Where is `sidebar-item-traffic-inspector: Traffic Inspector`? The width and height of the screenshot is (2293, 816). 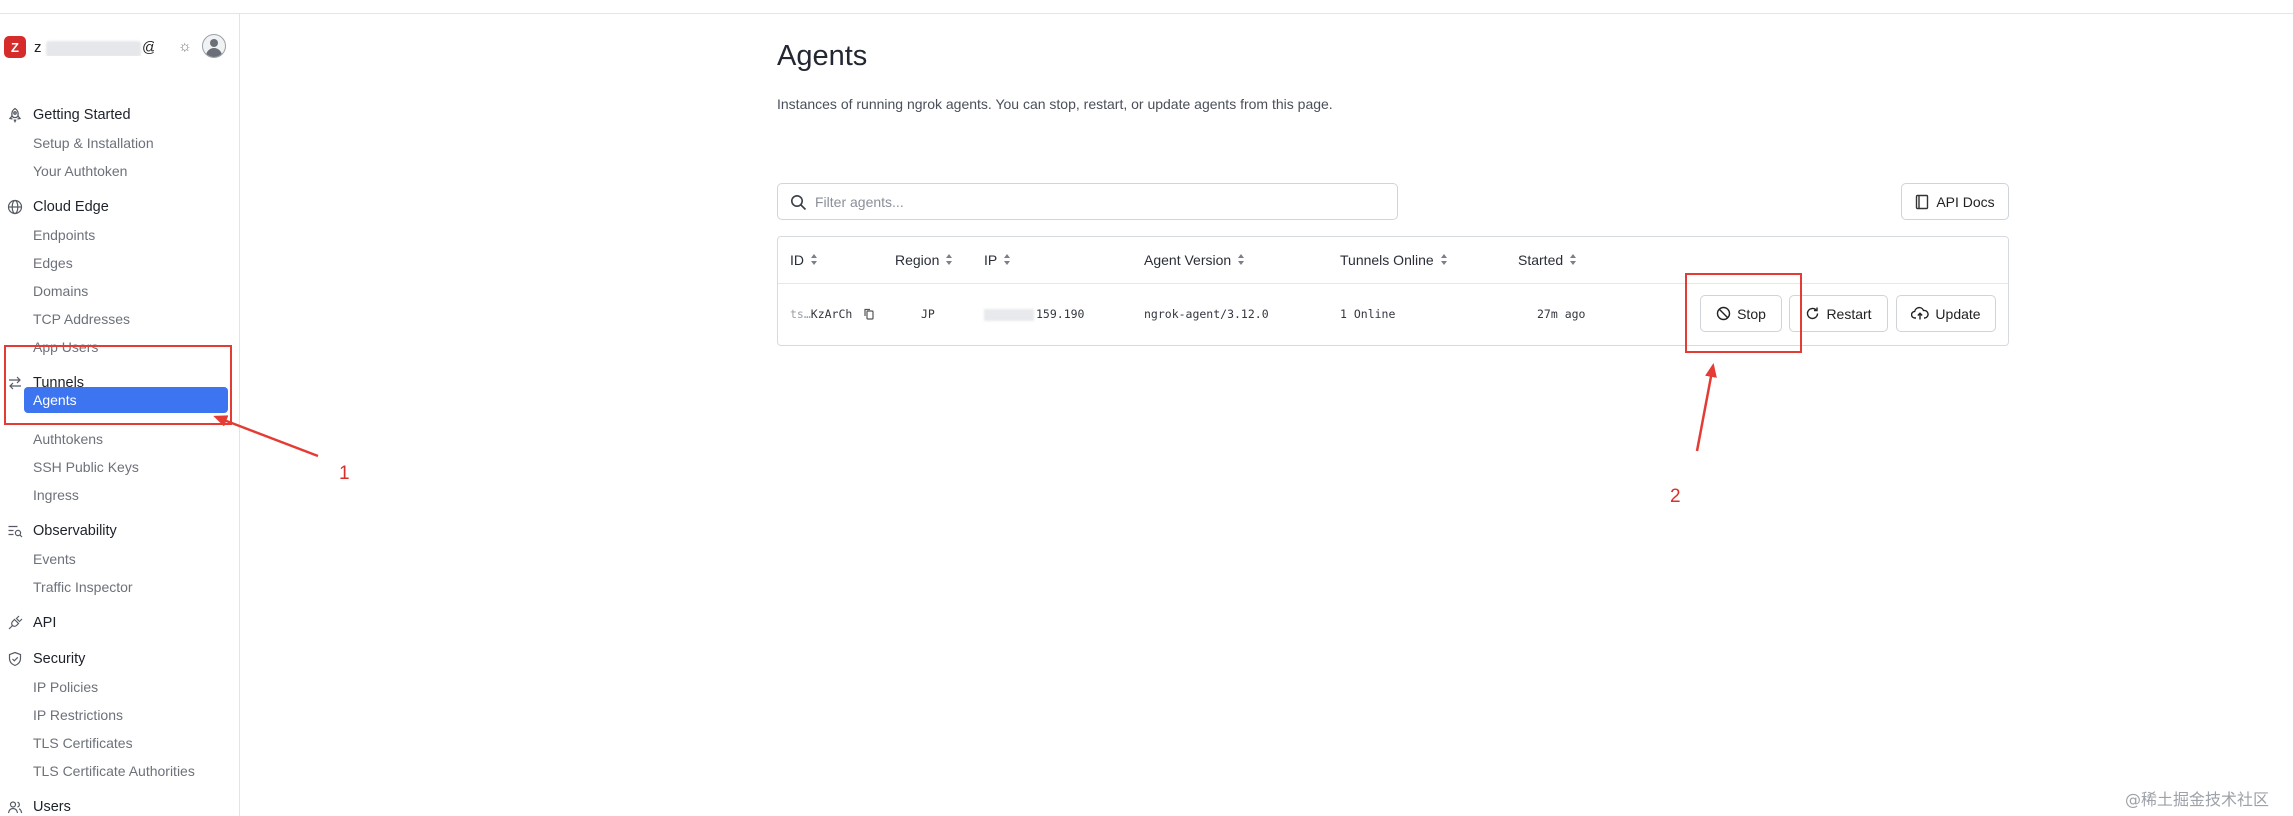
sidebar-item-traffic-inspector: Traffic Inspector is located at coordinates (83, 587).